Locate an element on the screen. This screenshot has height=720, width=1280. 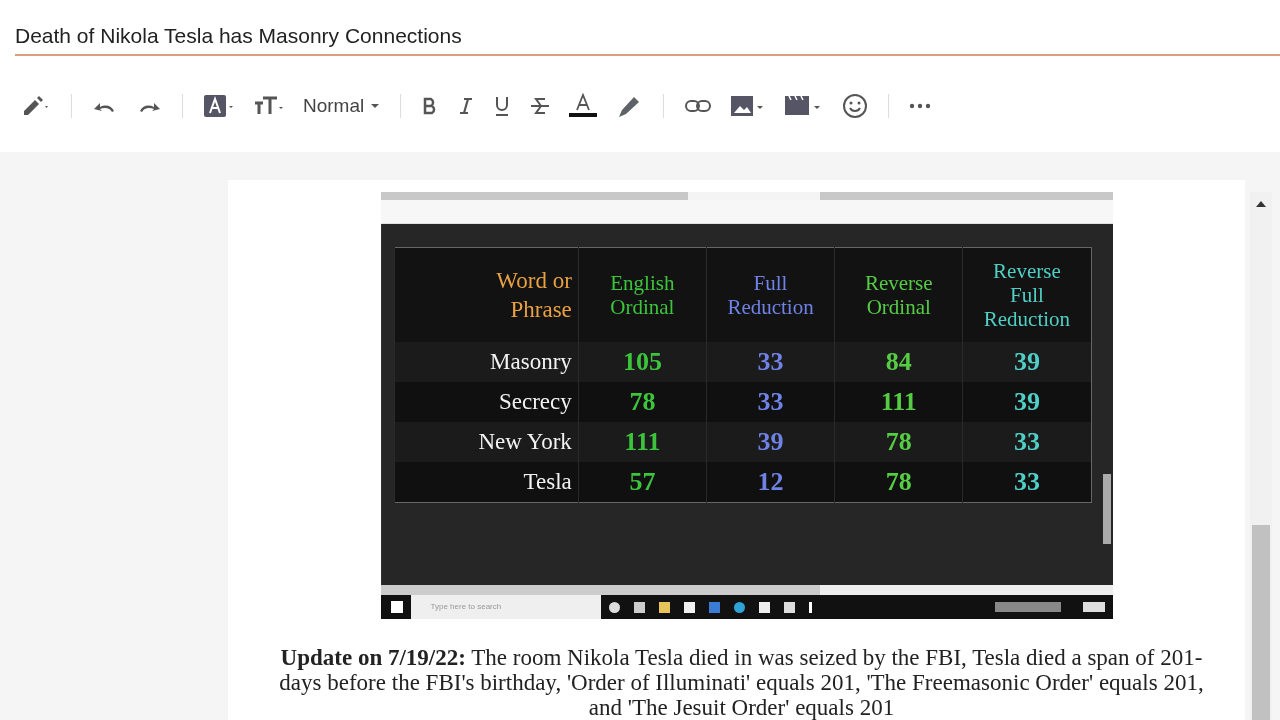
text-background-icon is located at coordinates (219, 106).